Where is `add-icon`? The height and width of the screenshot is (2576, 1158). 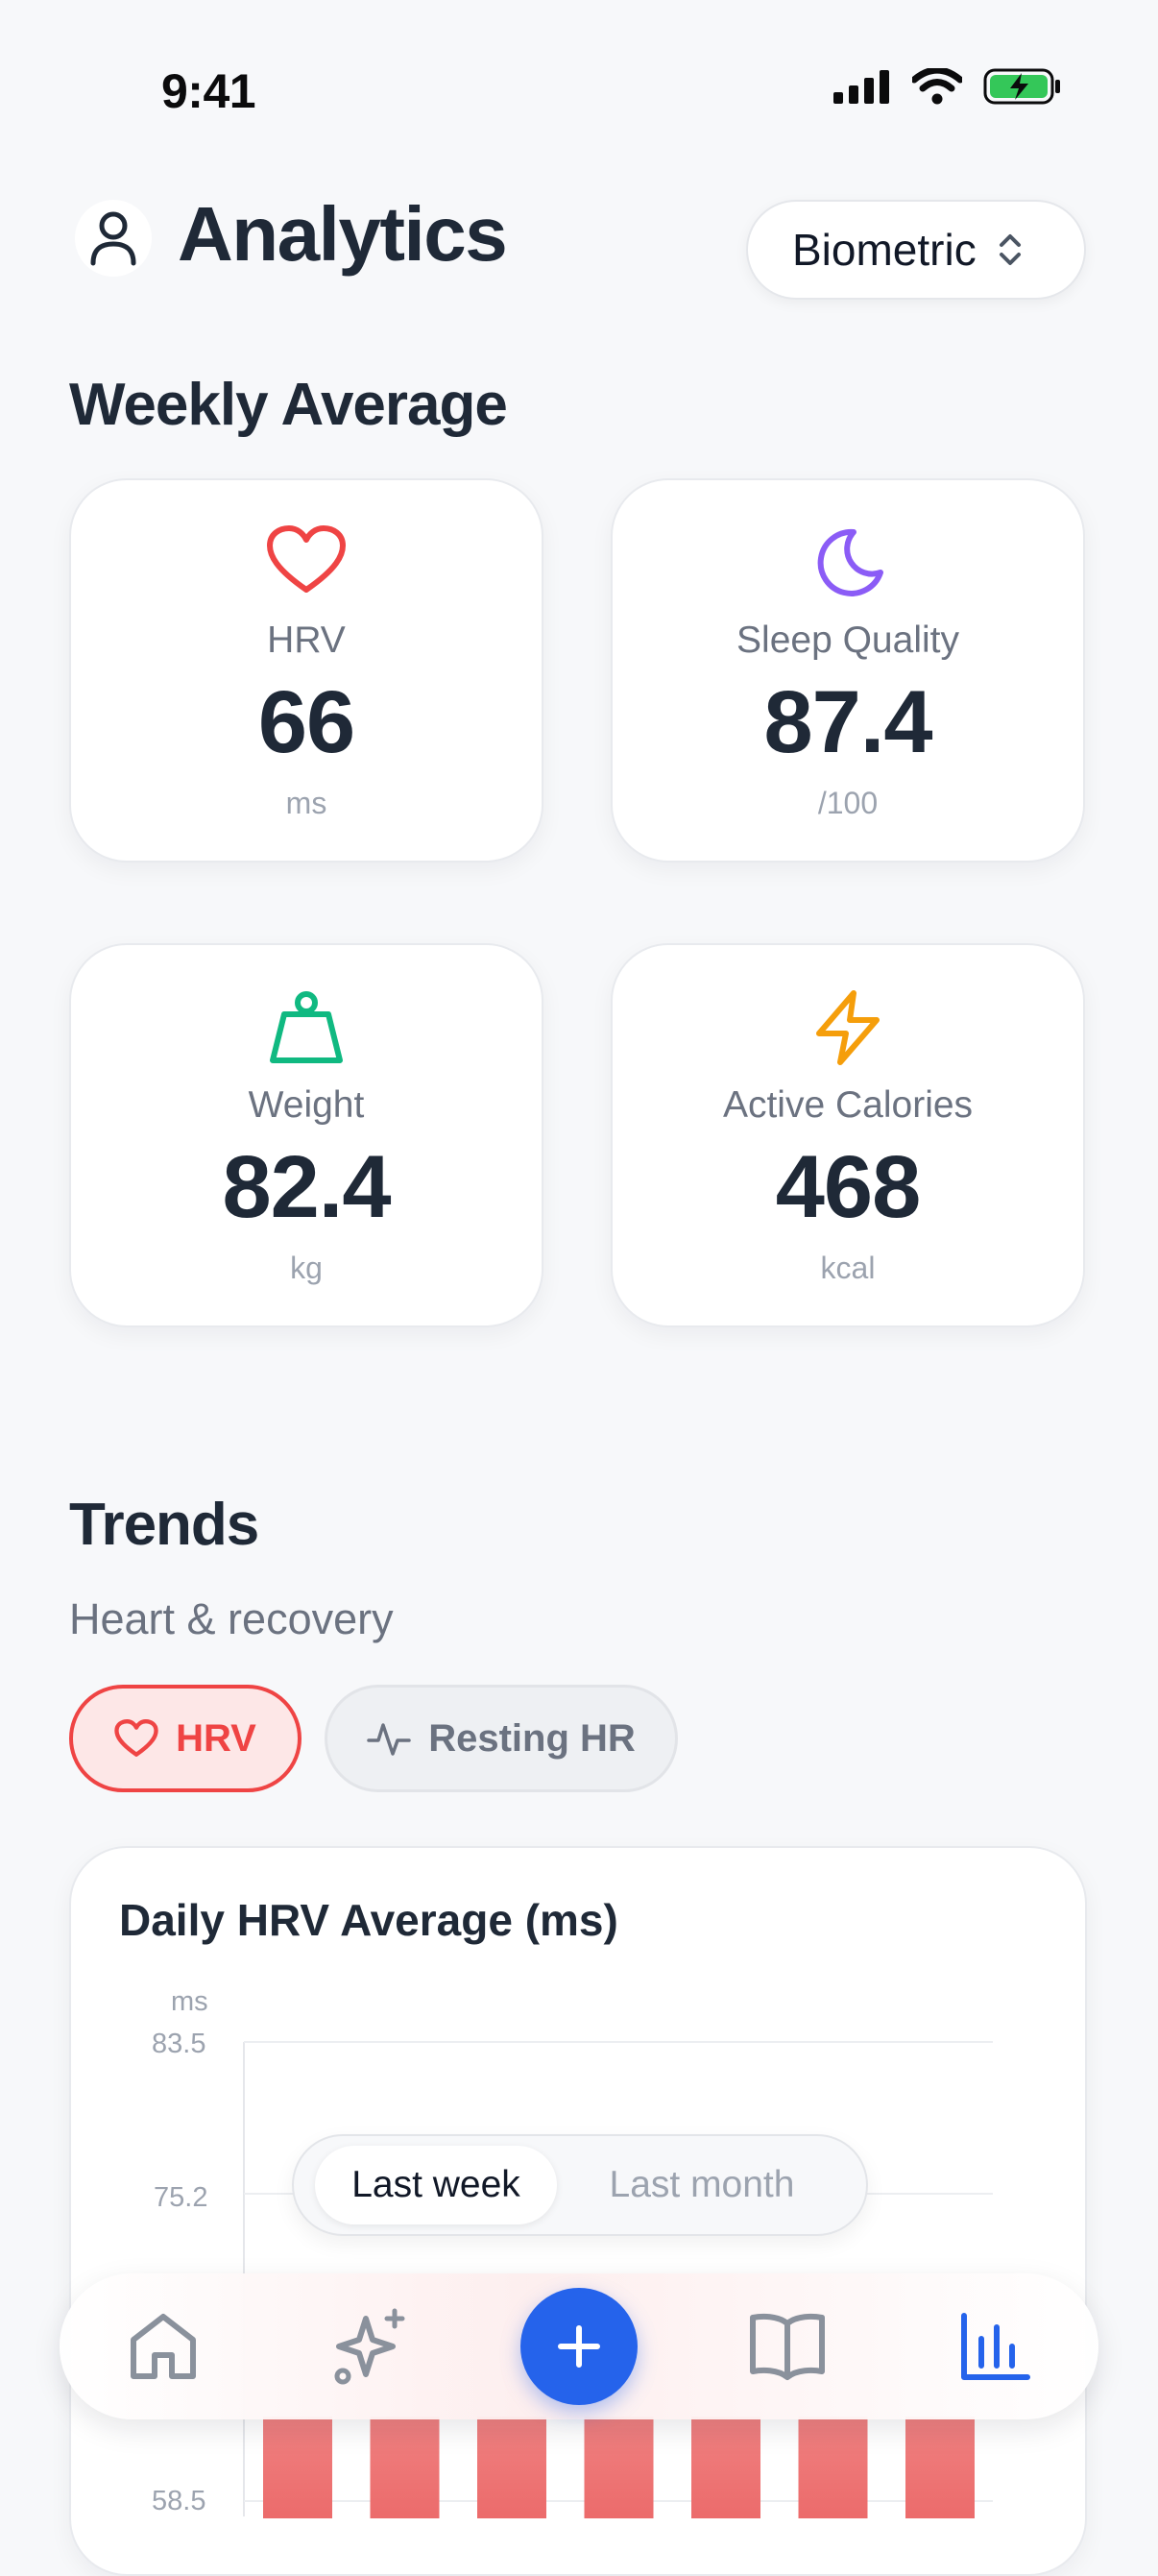 add-icon is located at coordinates (579, 2346).